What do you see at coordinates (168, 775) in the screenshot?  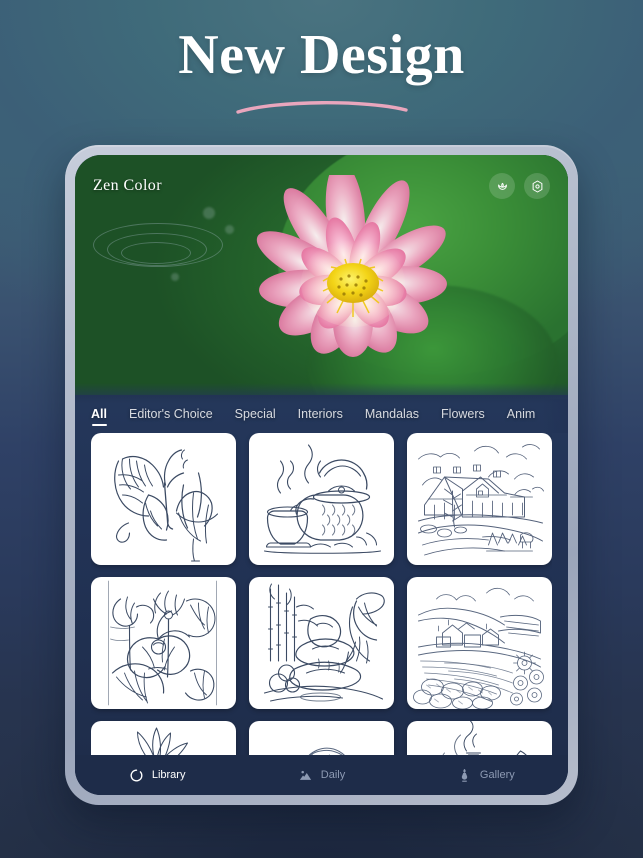 I see `nav-label-library: Library` at bounding box center [168, 775].